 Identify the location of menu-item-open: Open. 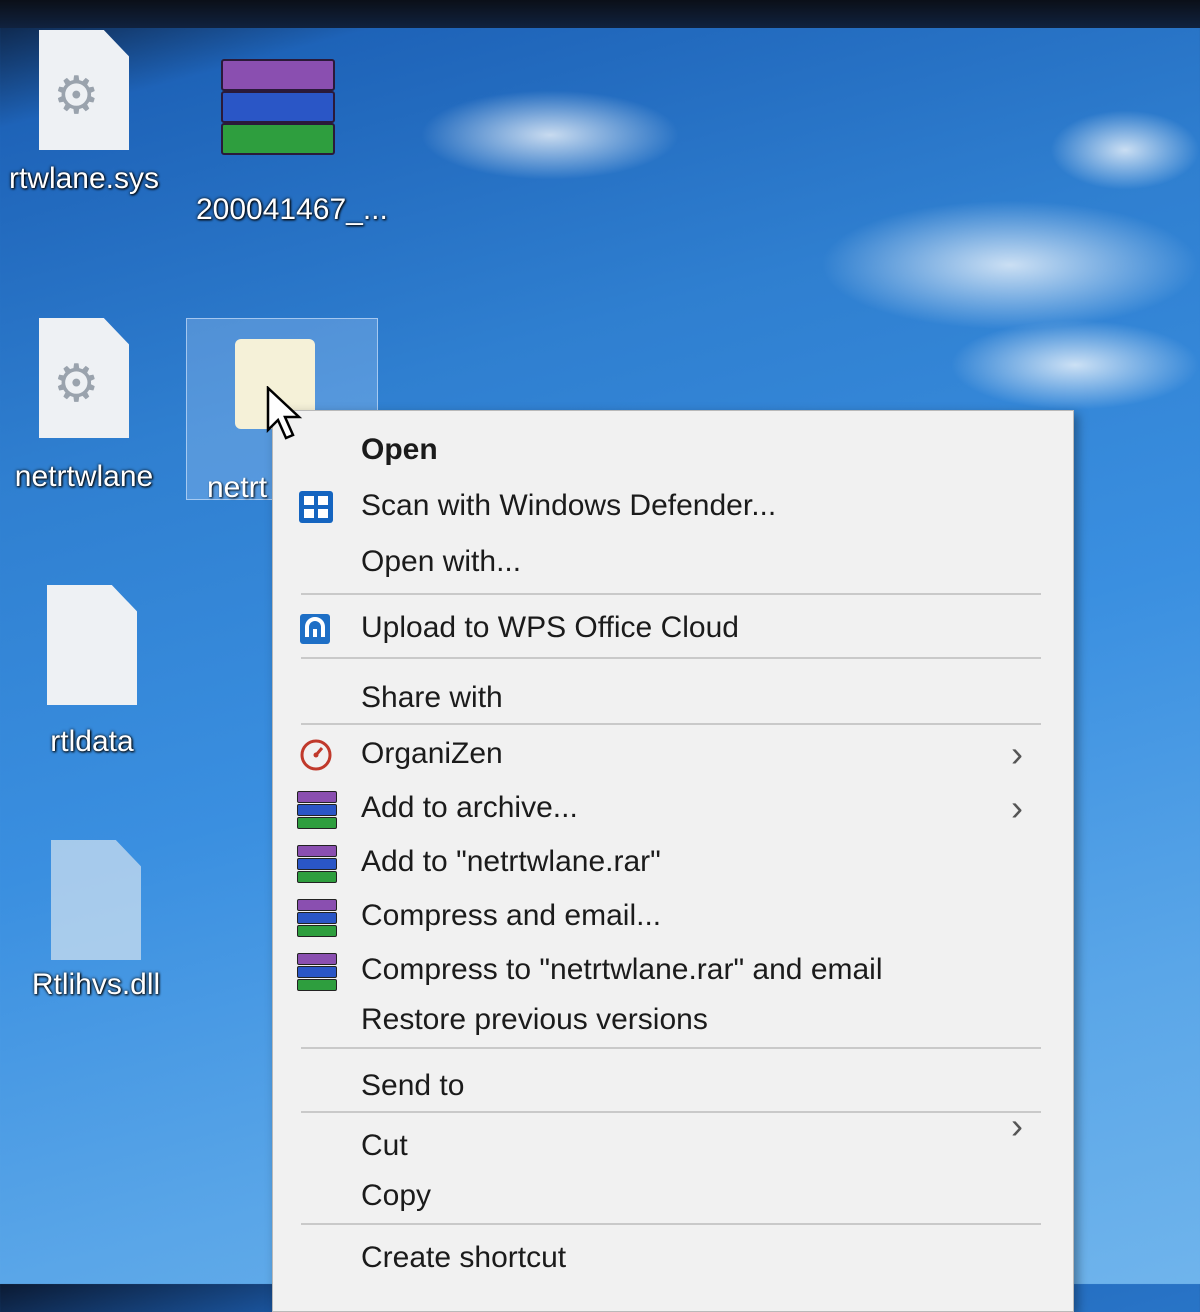
(673, 450).